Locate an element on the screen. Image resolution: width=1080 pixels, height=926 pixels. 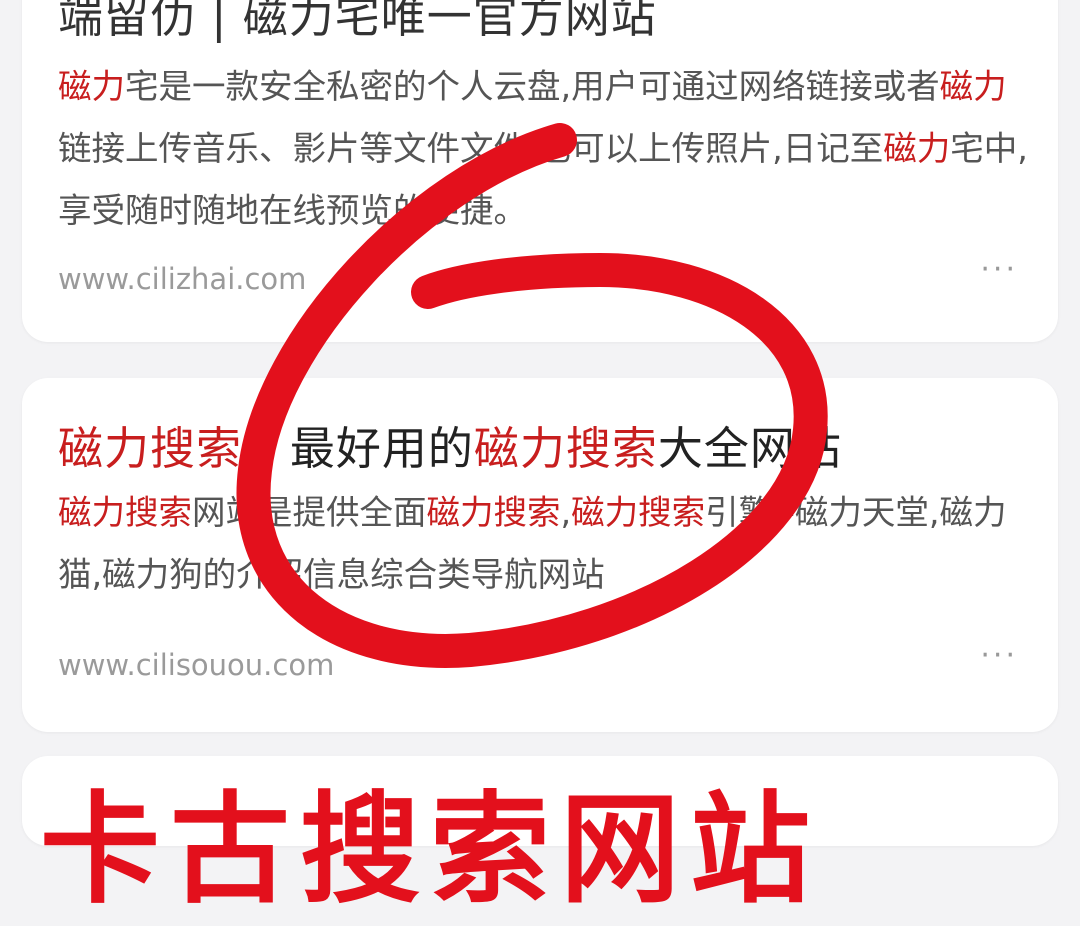
text-span: 链接上传音乐、影片等文件文件,也可以上传照片,日记至 is located at coordinates (471, 148).